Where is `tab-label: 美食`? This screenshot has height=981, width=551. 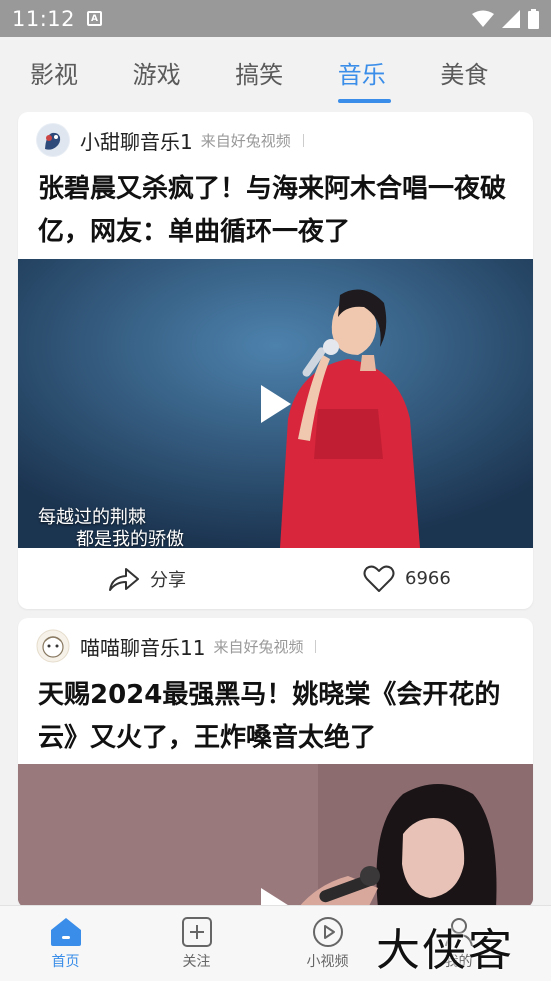
tab-label: 美食 is located at coordinates (464, 75).